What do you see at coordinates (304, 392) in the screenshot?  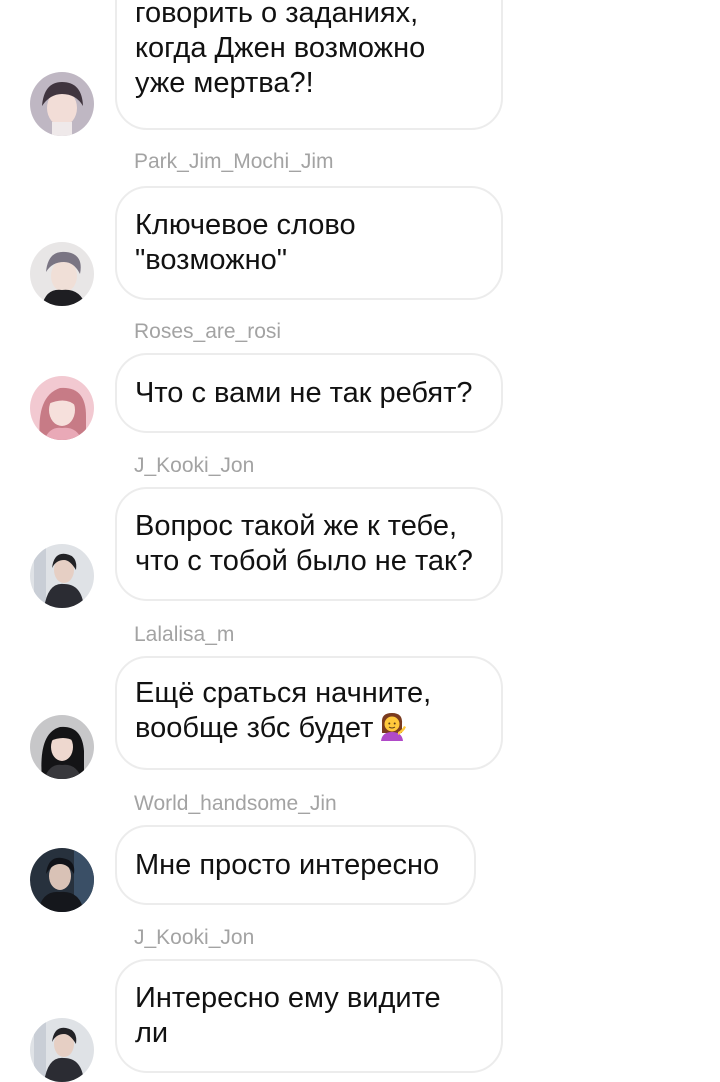 I see `message-line: Что с вами не так ребят?` at bounding box center [304, 392].